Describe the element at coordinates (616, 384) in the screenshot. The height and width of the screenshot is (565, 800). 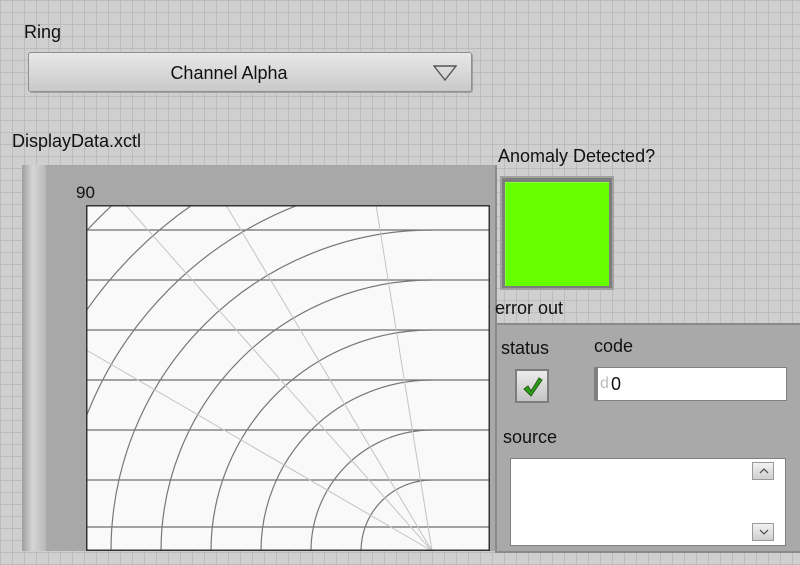
I see `code-value: 0` at that location.